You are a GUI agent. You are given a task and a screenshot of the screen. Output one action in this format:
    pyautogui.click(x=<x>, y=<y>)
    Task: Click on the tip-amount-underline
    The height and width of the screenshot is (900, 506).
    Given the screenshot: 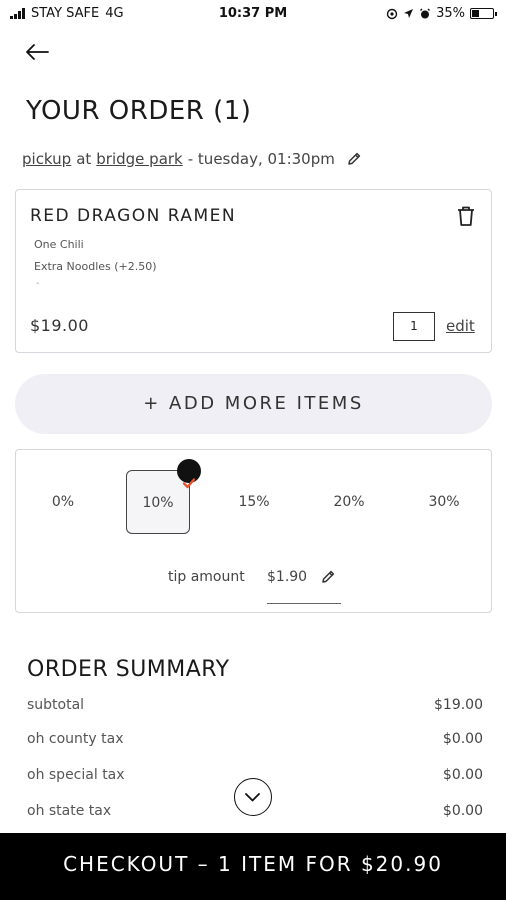 What is the action you would take?
    pyautogui.click(x=304, y=603)
    